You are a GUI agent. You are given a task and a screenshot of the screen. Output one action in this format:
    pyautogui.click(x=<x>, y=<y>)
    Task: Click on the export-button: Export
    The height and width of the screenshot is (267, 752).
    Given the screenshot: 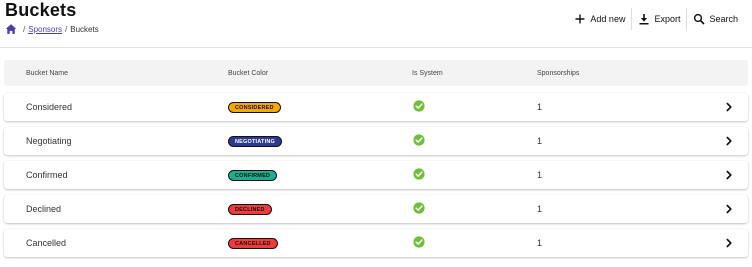 What is the action you would take?
    pyautogui.click(x=659, y=19)
    